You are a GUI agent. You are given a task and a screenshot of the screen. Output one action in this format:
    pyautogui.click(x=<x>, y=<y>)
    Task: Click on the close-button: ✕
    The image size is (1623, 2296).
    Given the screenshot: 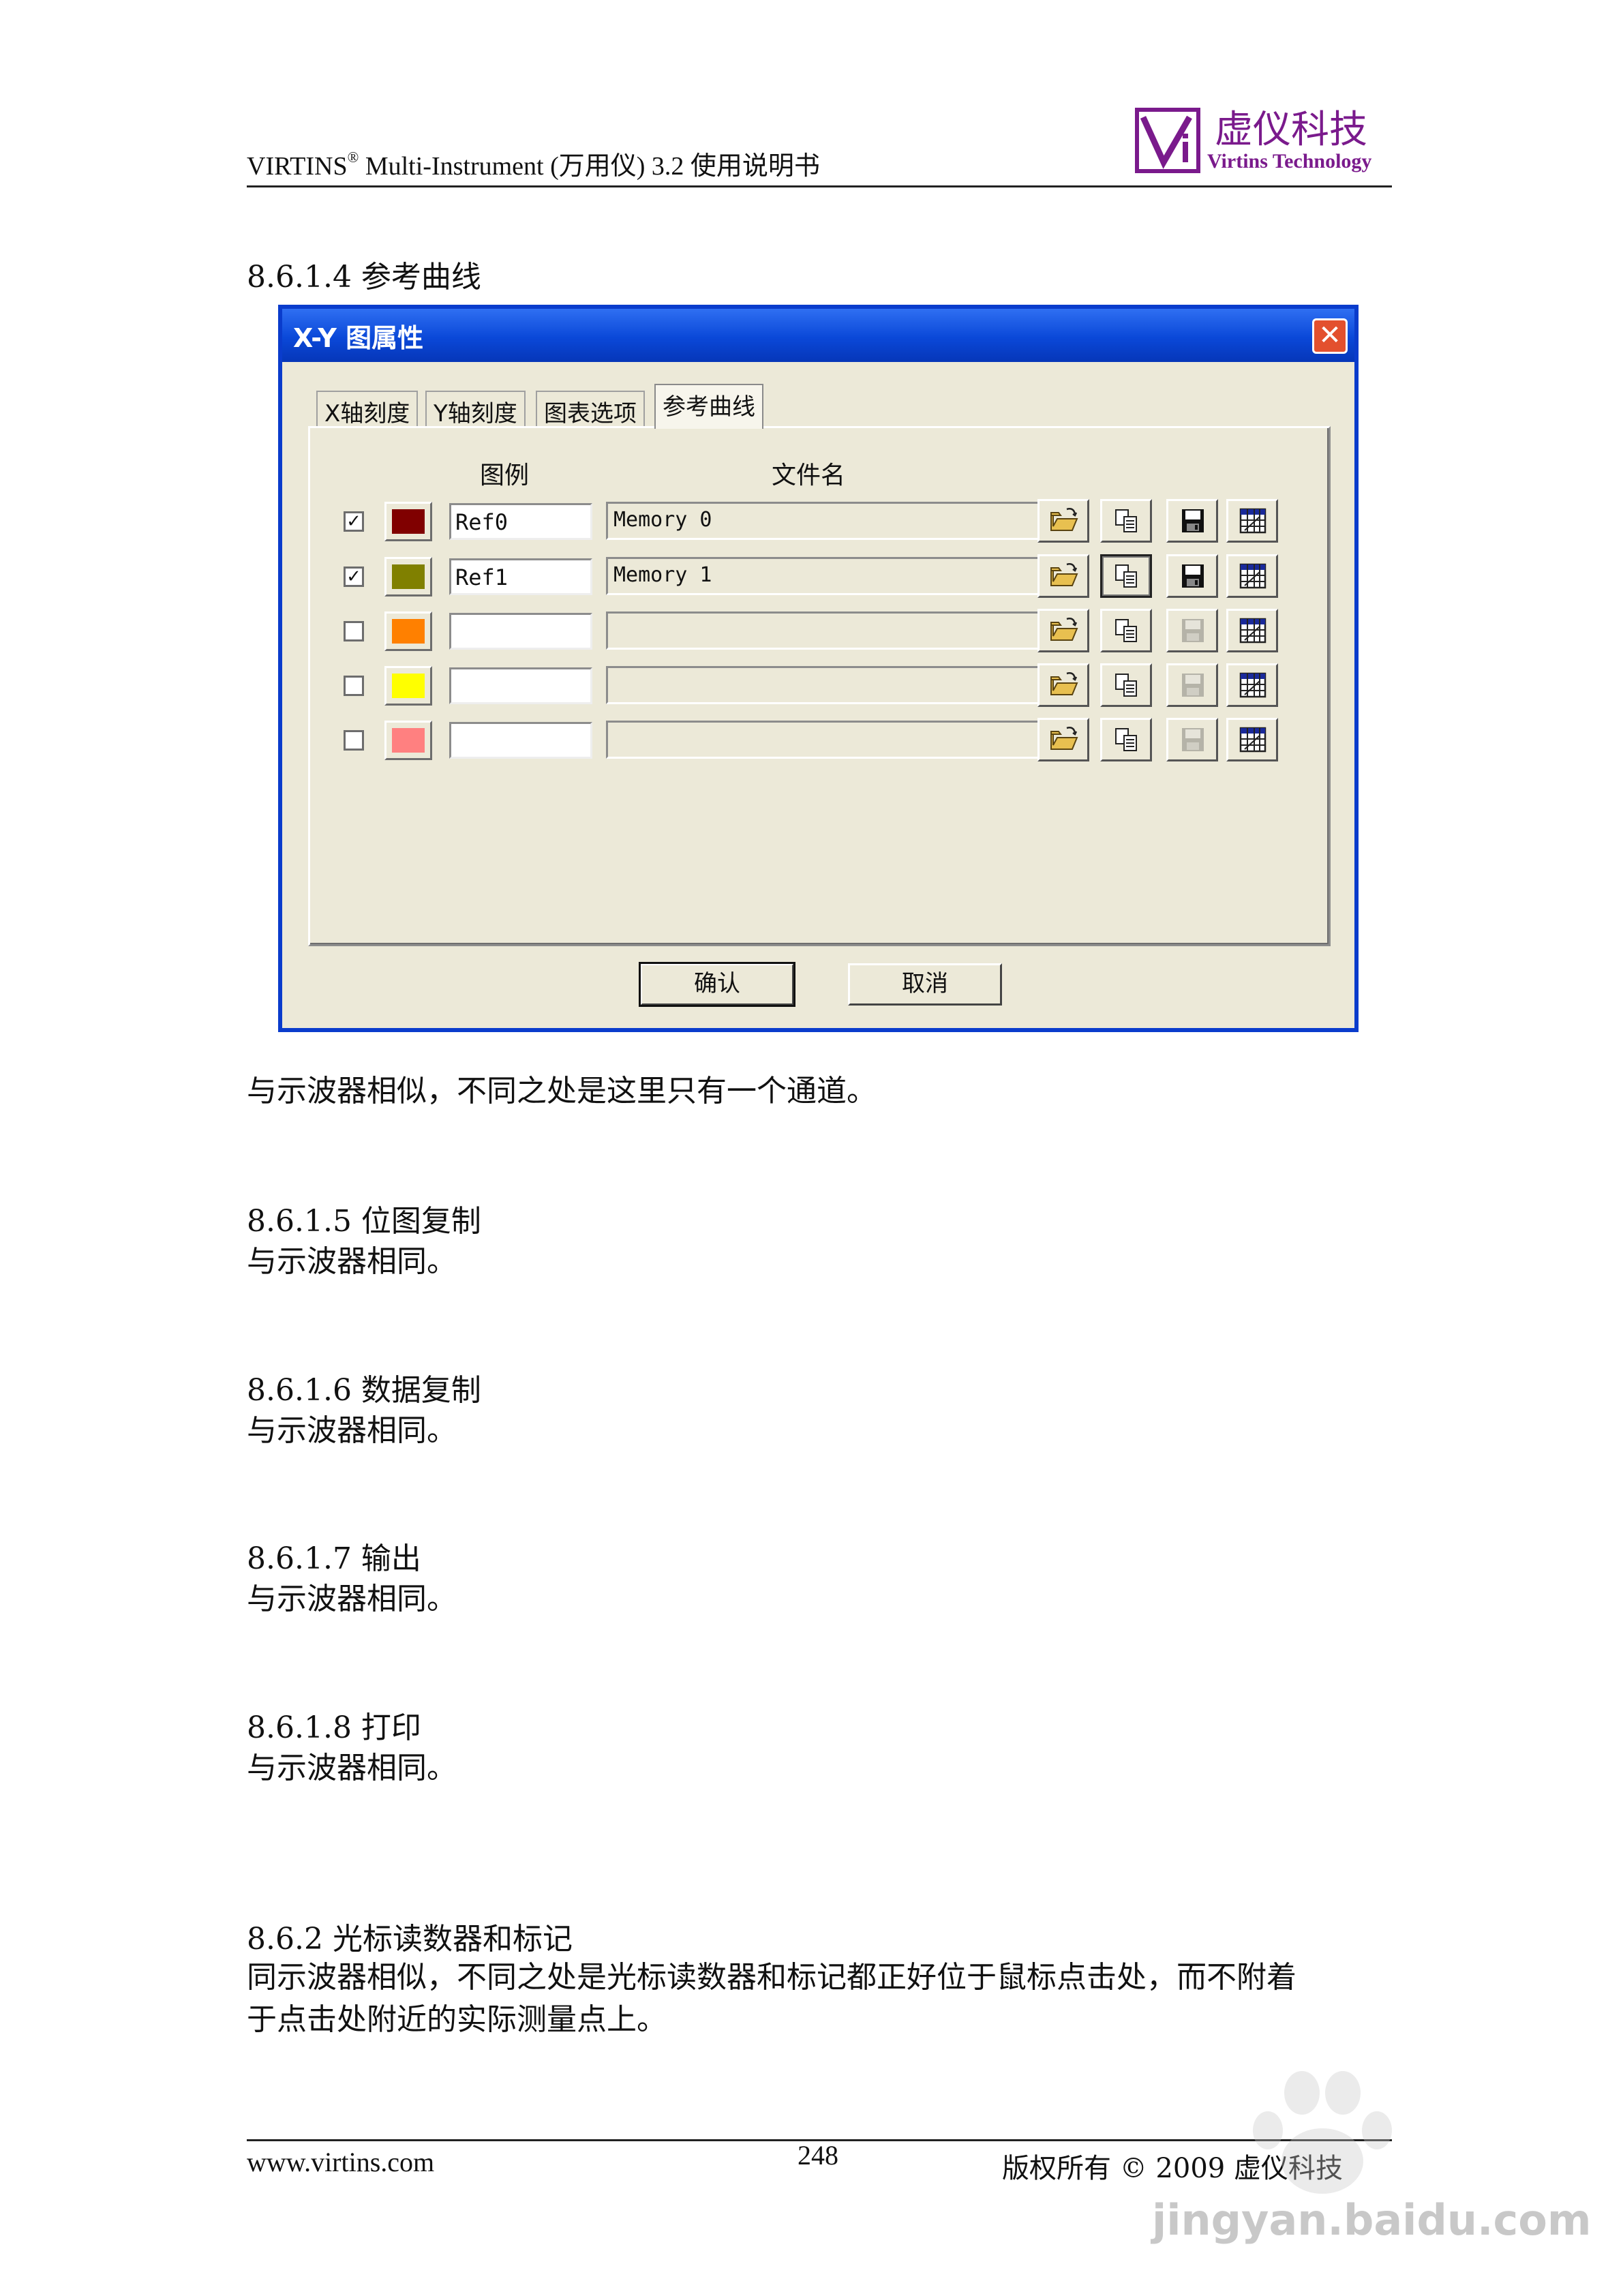 What is the action you would take?
    pyautogui.click(x=1330, y=336)
    